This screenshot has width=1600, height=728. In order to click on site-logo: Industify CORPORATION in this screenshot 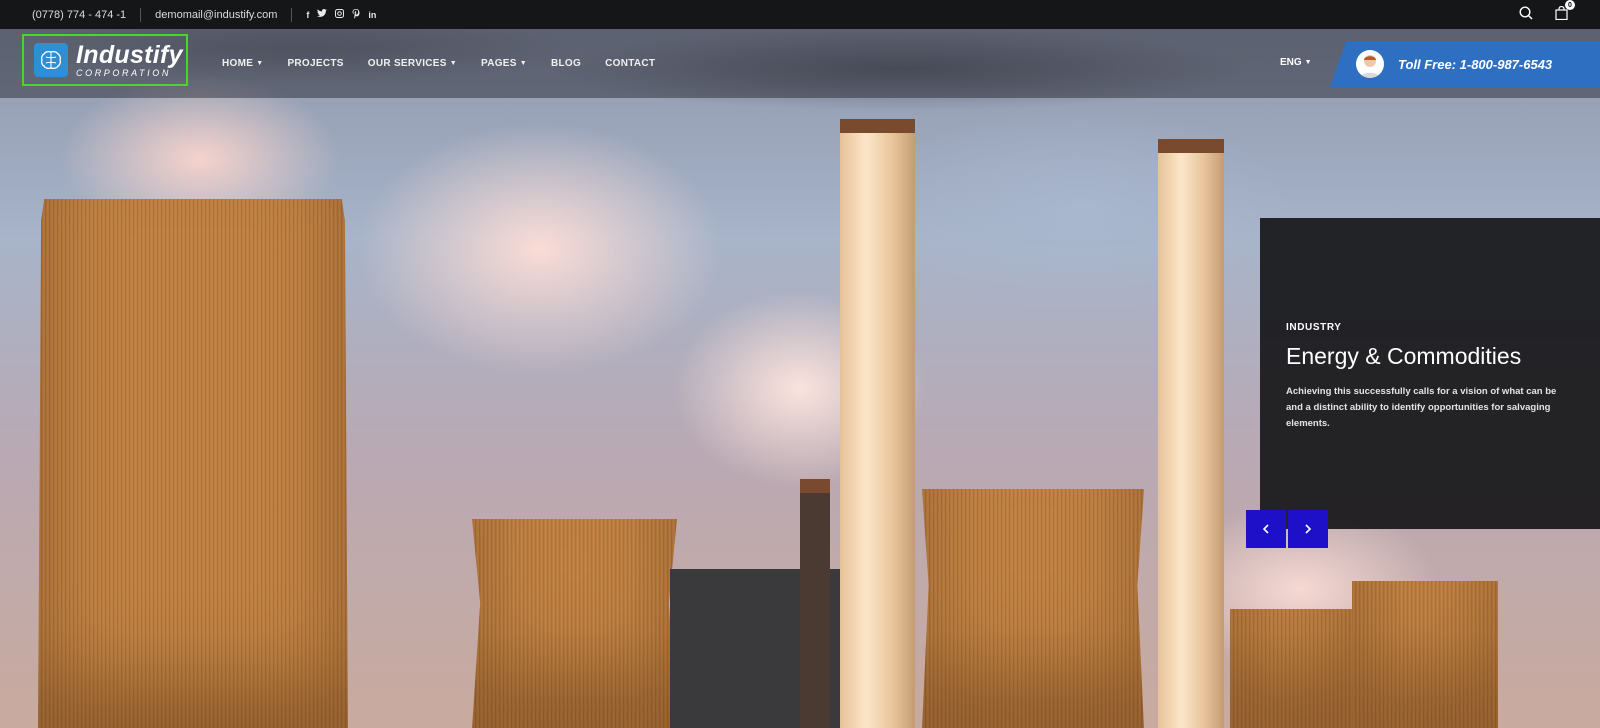, I will do `click(105, 60)`.